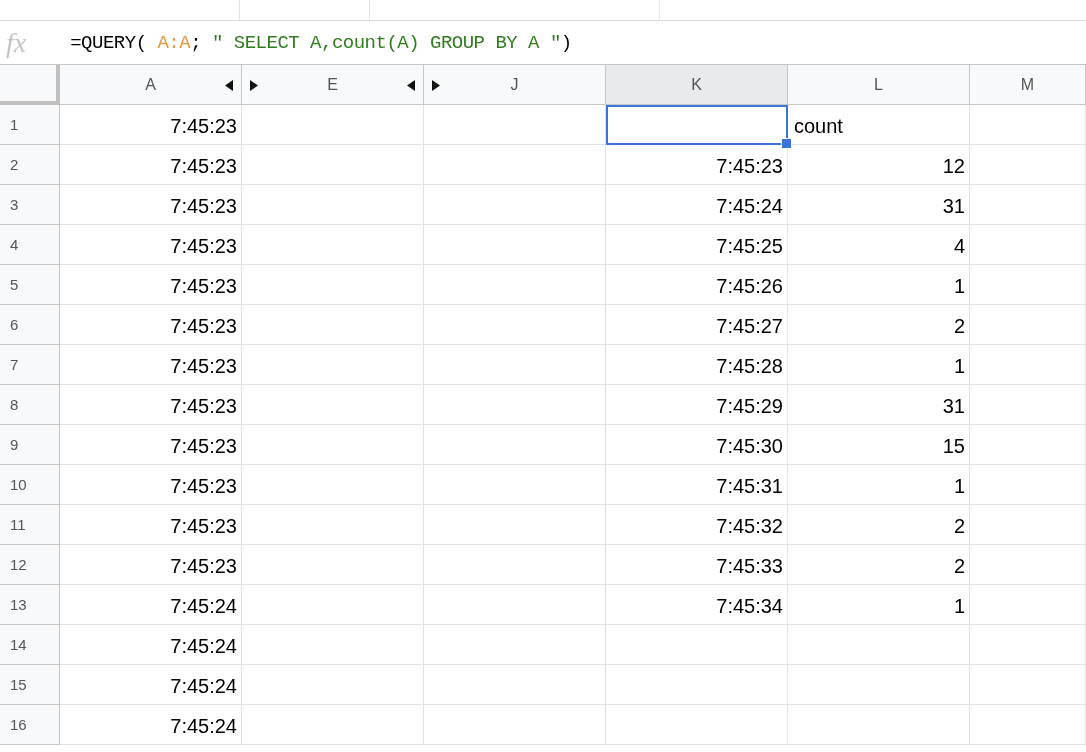 The height and width of the screenshot is (752, 1086). What do you see at coordinates (697, 325) in the screenshot?
I see `table-cell: 7:45:27` at bounding box center [697, 325].